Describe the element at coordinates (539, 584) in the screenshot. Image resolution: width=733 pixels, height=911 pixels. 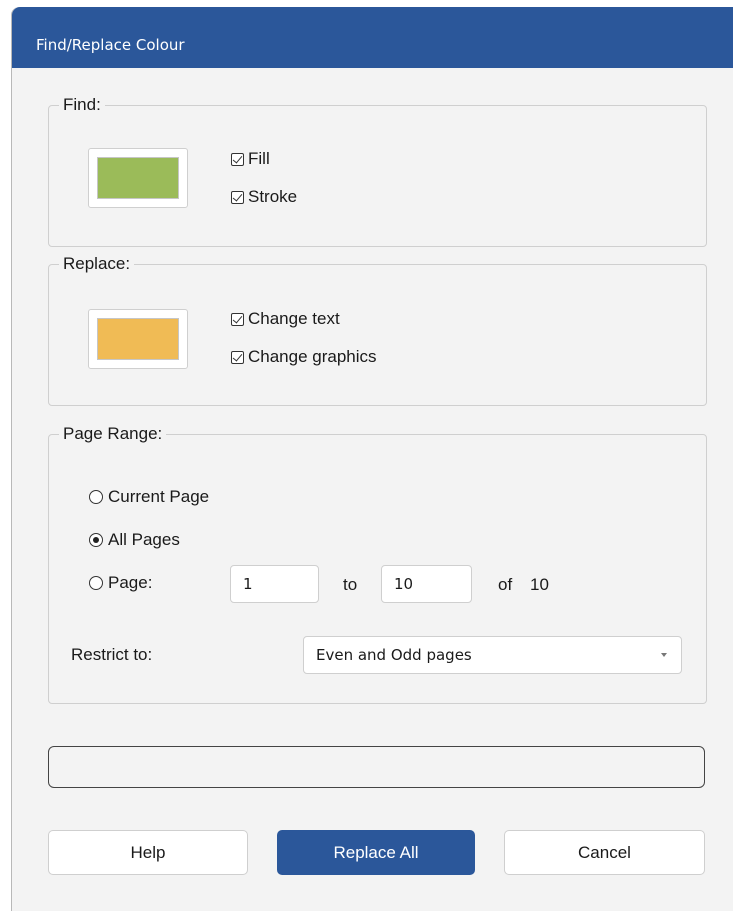
I see `total-pages-value: 10` at that location.